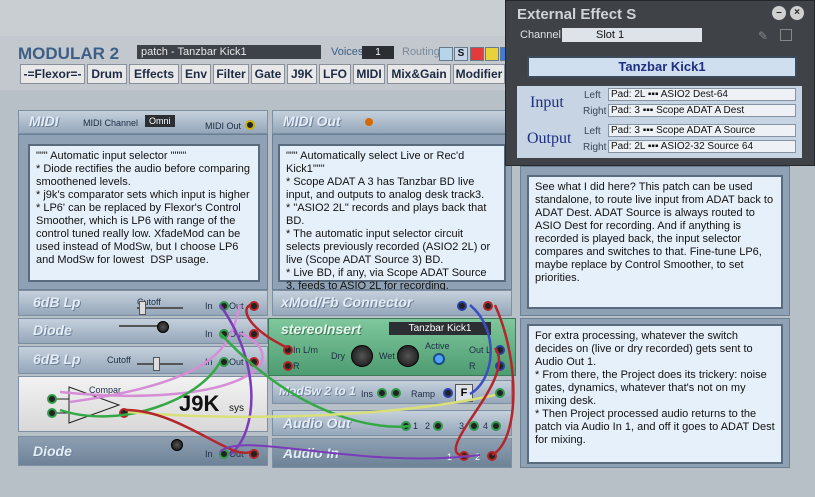 This screenshot has height=497, width=815. I want to click on port-label: 2, so click(428, 426).